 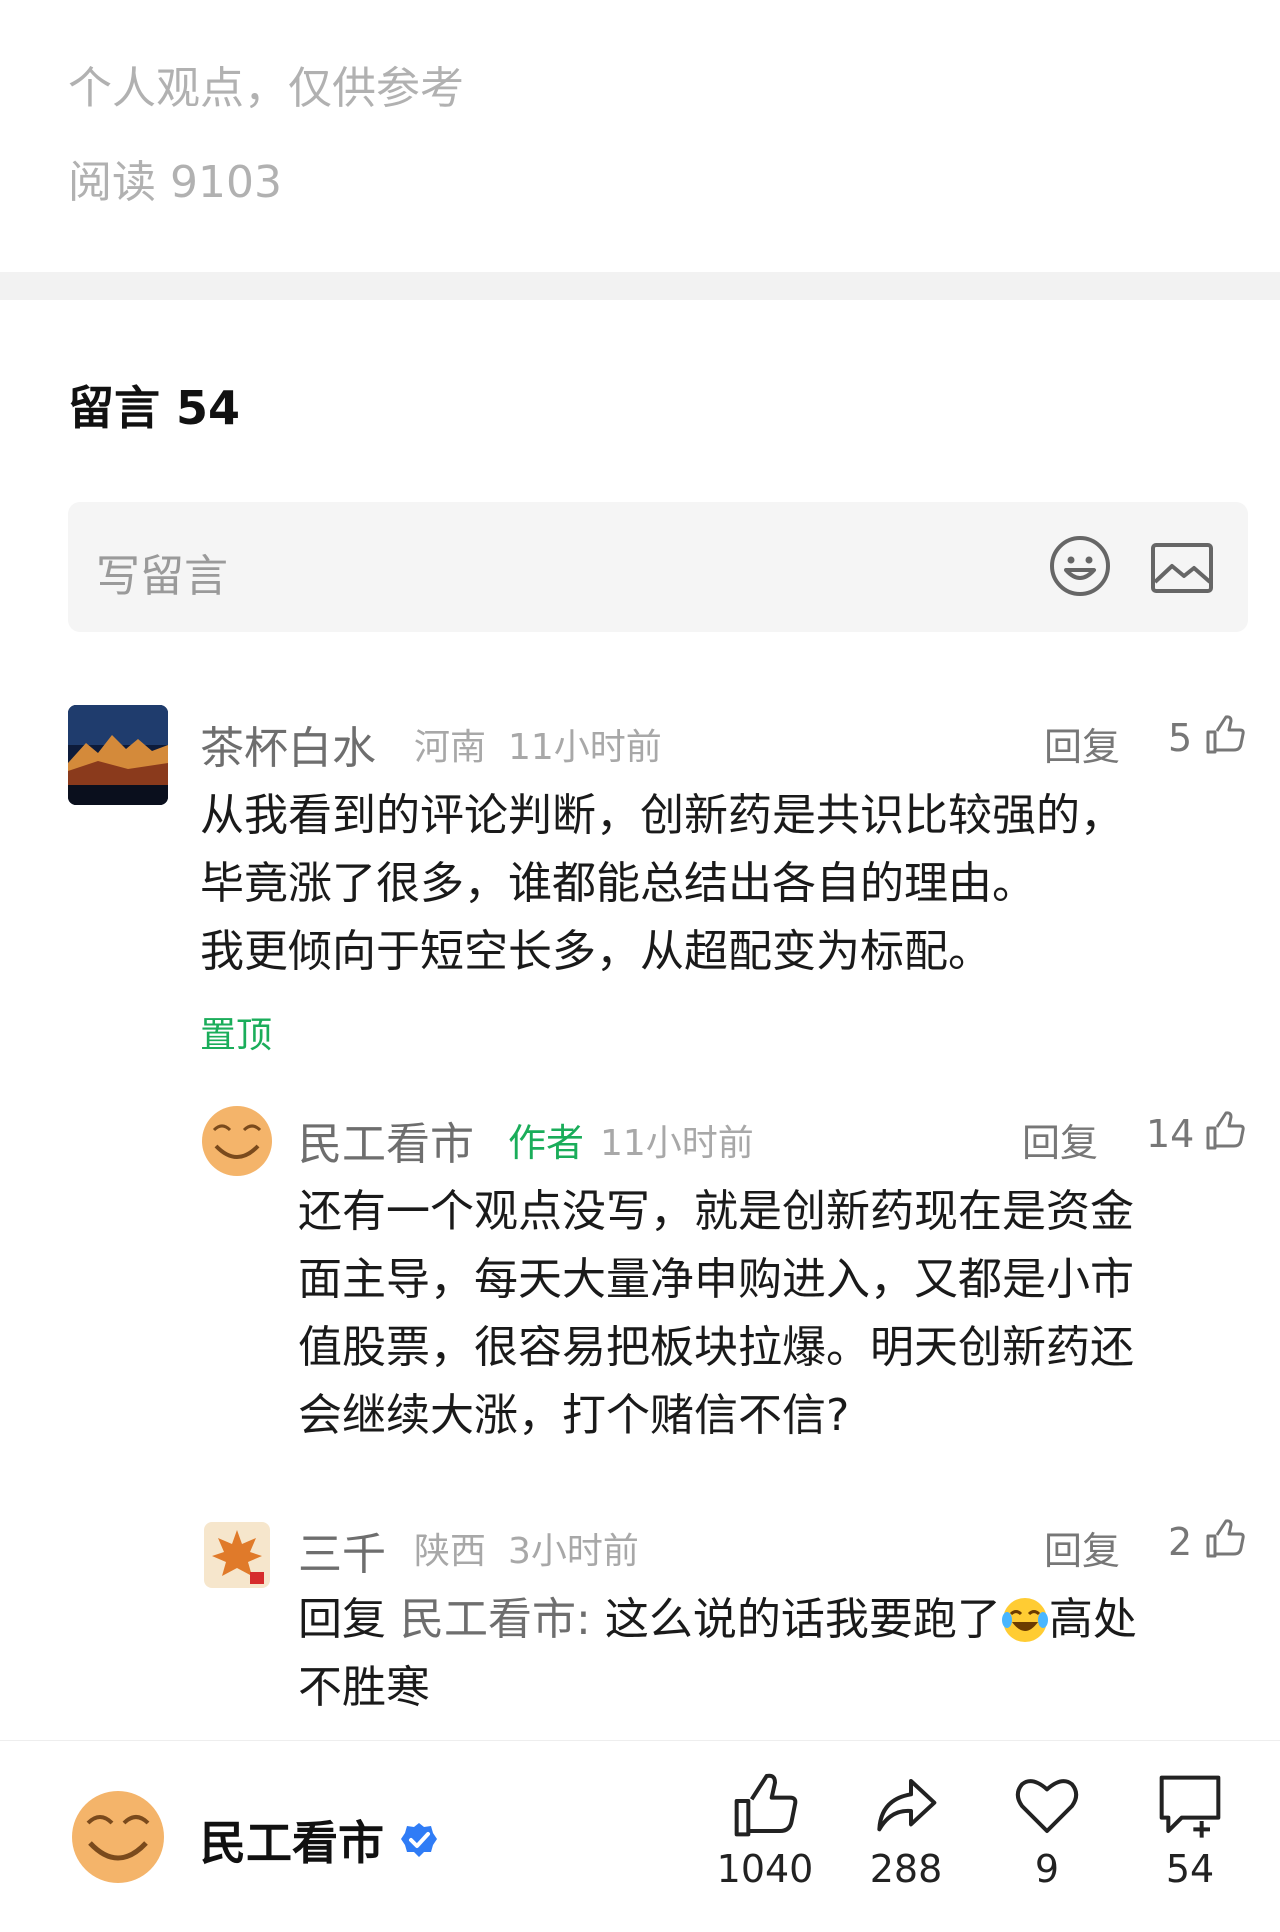 What do you see at coordinates (802, 1619) in the screenshot?
I see `comment-text-segment: 这么说的话我要跑了` at bounding box center [802, 1619].